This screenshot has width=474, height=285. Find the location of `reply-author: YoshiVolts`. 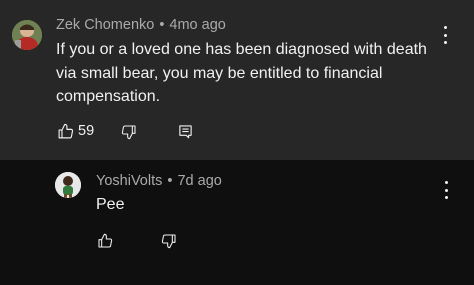

reply-author: YoshiVolts is located at coordinates (129, 181).